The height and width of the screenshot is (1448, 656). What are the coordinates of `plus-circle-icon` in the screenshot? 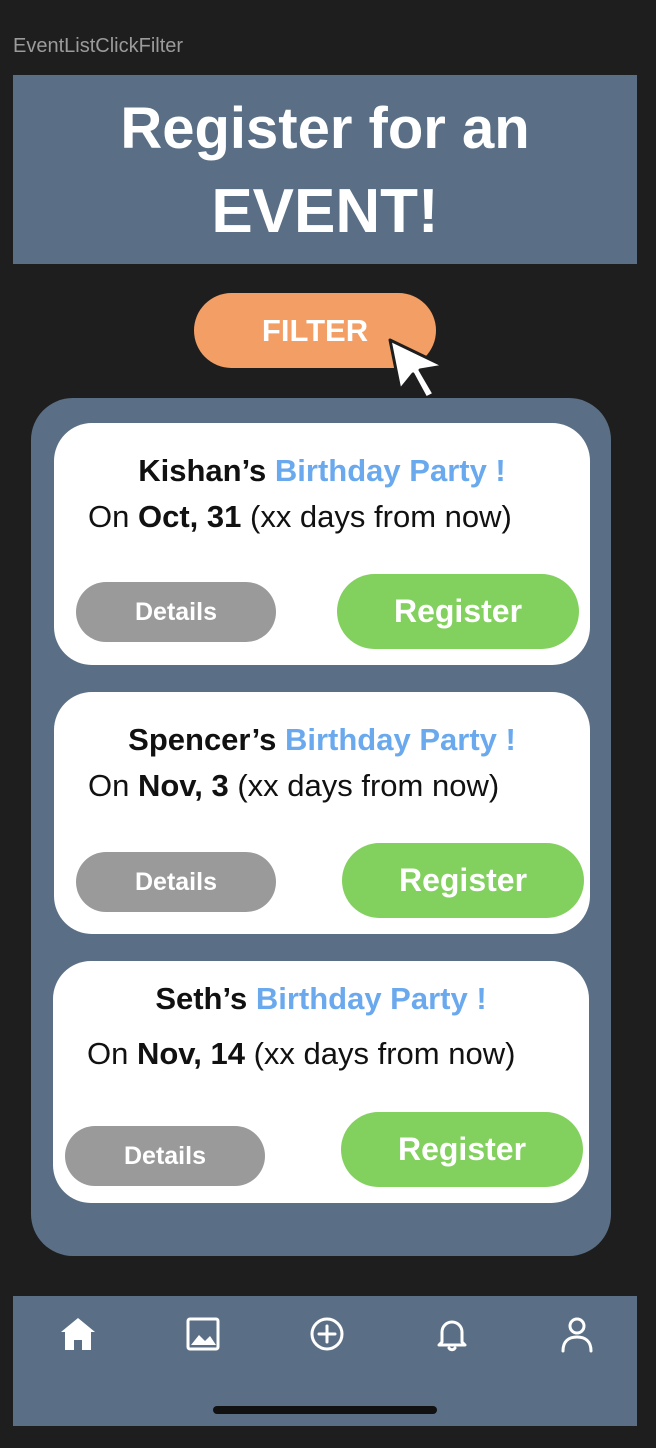 It's located at (327, 1334).